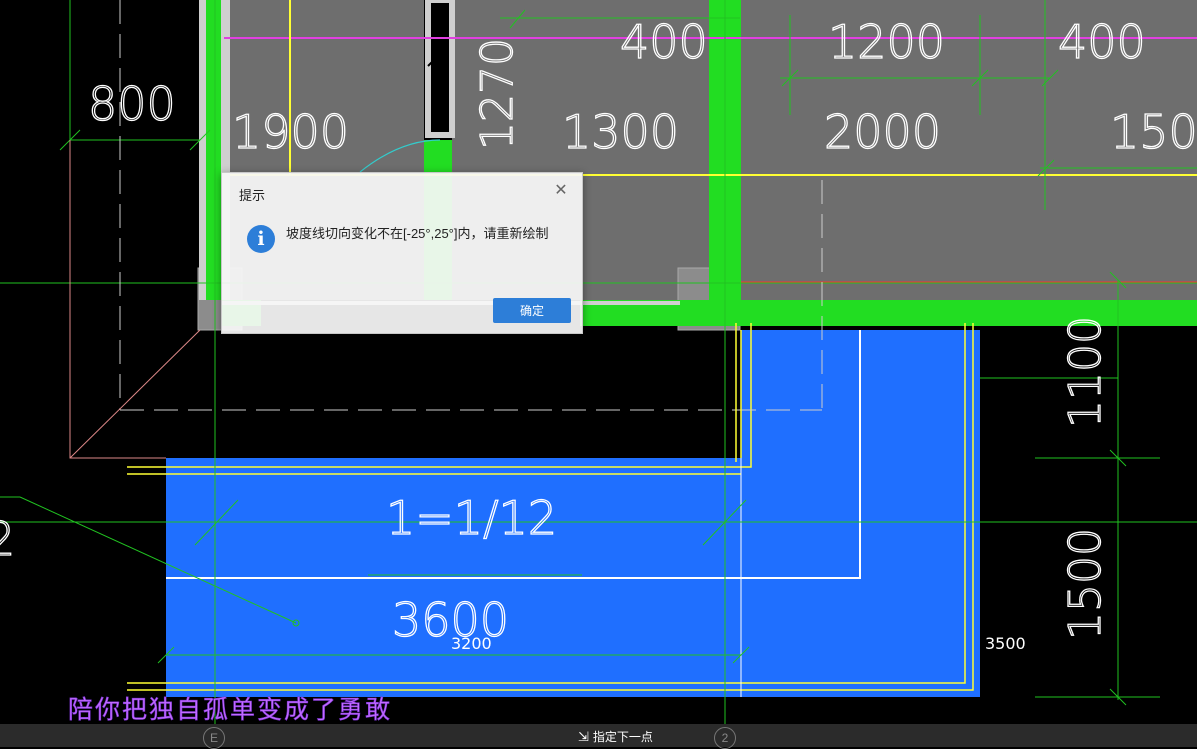  What do you see at coordinates (7, 539) in the screenshot?
I see `edge-digit: 2` at bounding box center [7, 539].